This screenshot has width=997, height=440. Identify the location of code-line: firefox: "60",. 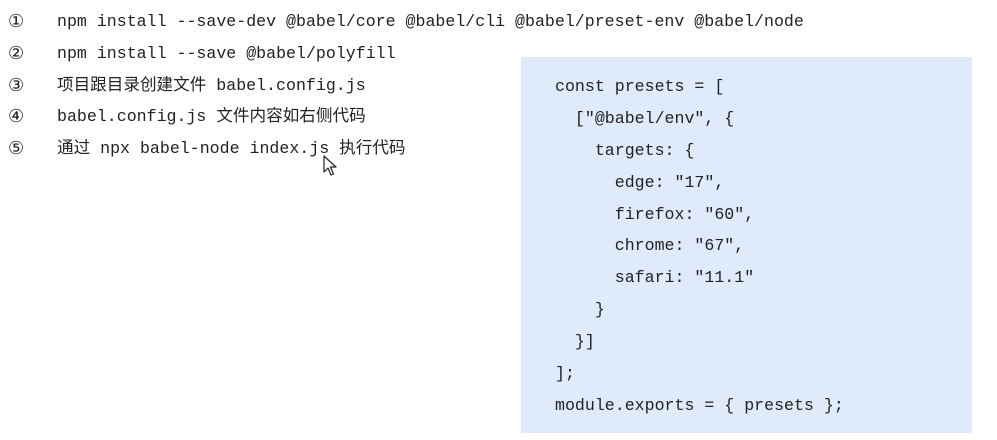
(655, 214).